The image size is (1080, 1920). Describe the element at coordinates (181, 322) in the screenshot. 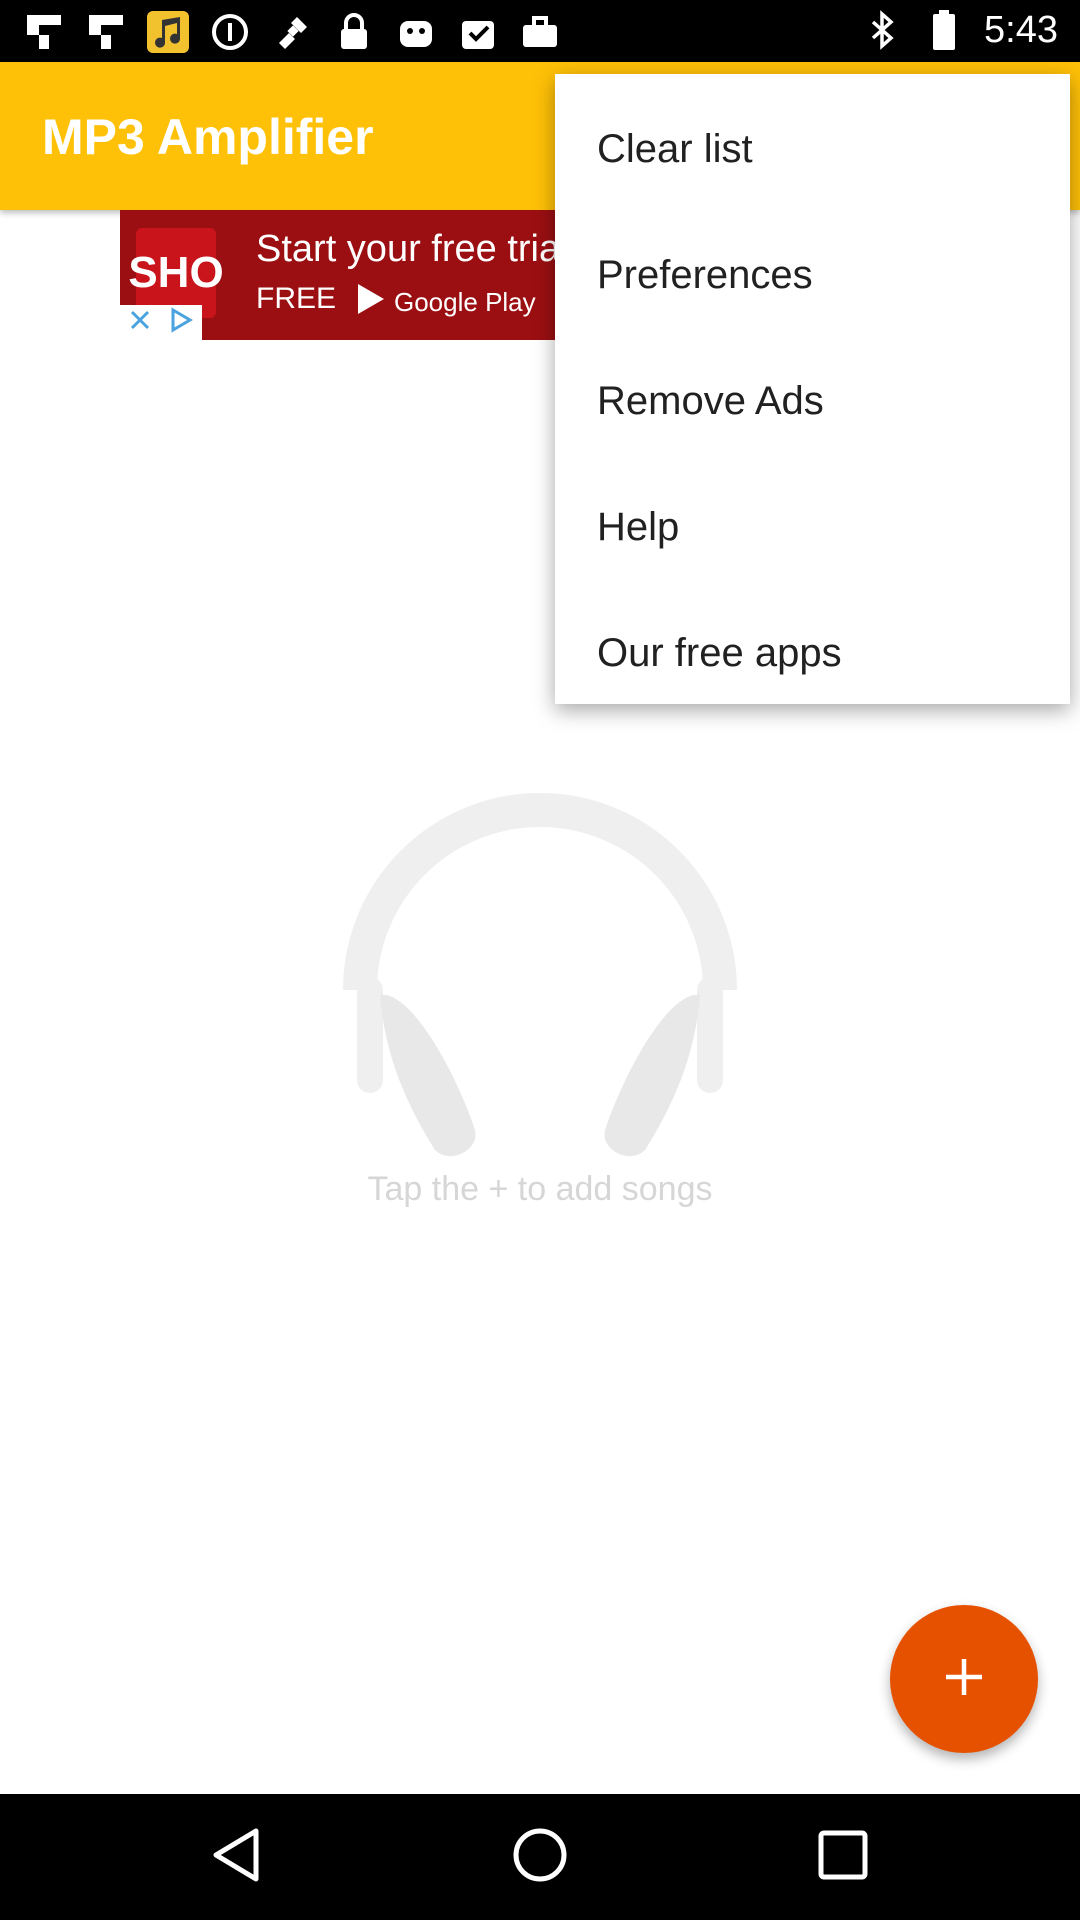

I see `ad-choices-icon` at that location.